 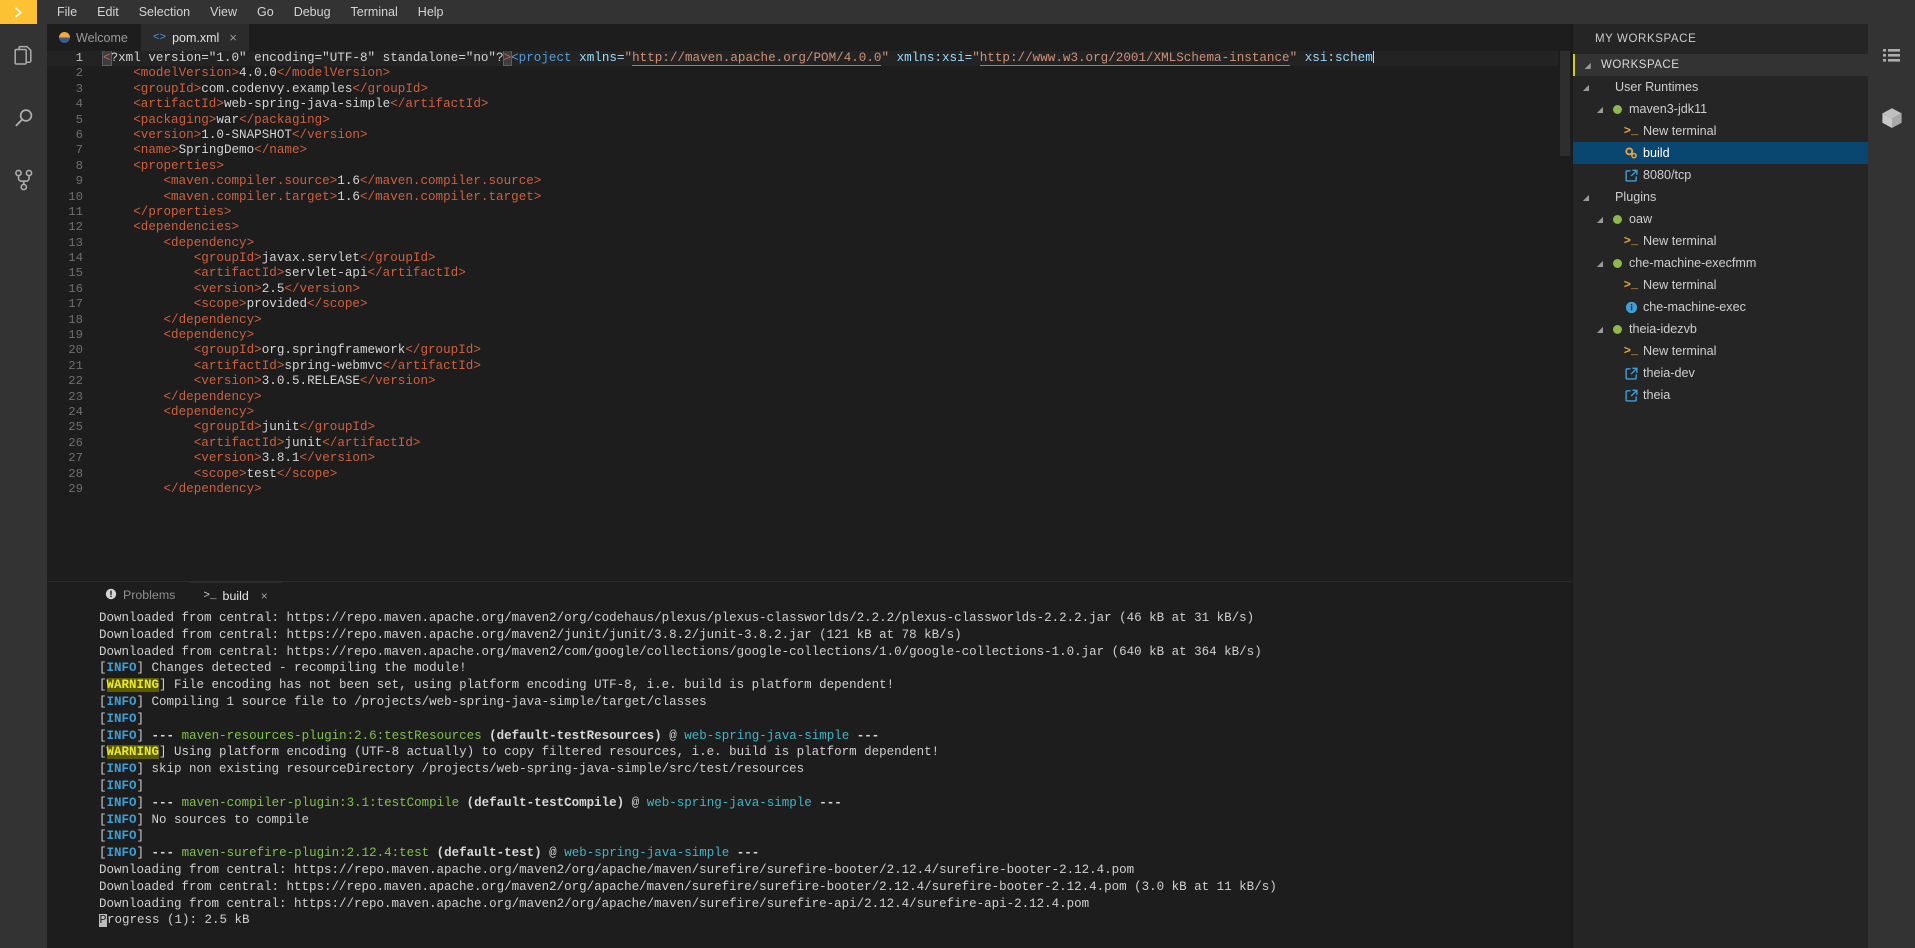 What do you see at coordinates (144, 836) in the screenshot?
I see `terminal-text: ]` at bounding box center [144, 836].